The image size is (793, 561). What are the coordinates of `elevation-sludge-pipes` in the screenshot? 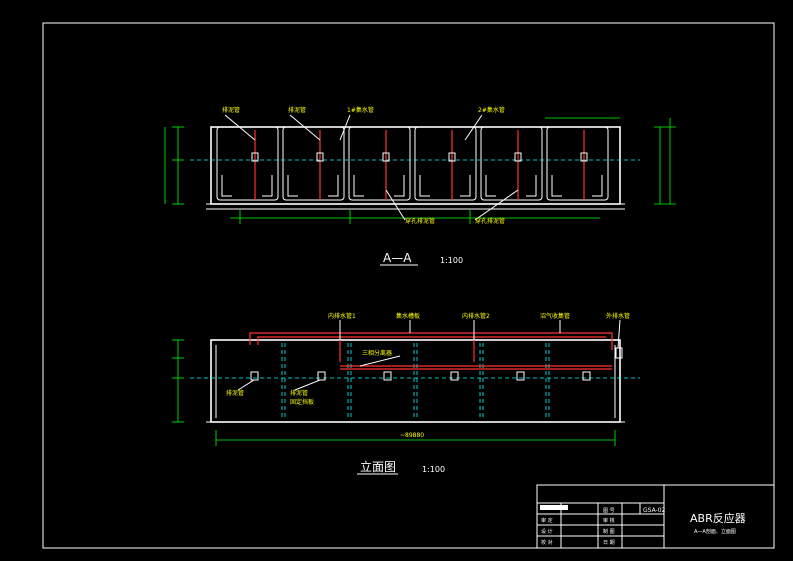 It's located at (436, 364).